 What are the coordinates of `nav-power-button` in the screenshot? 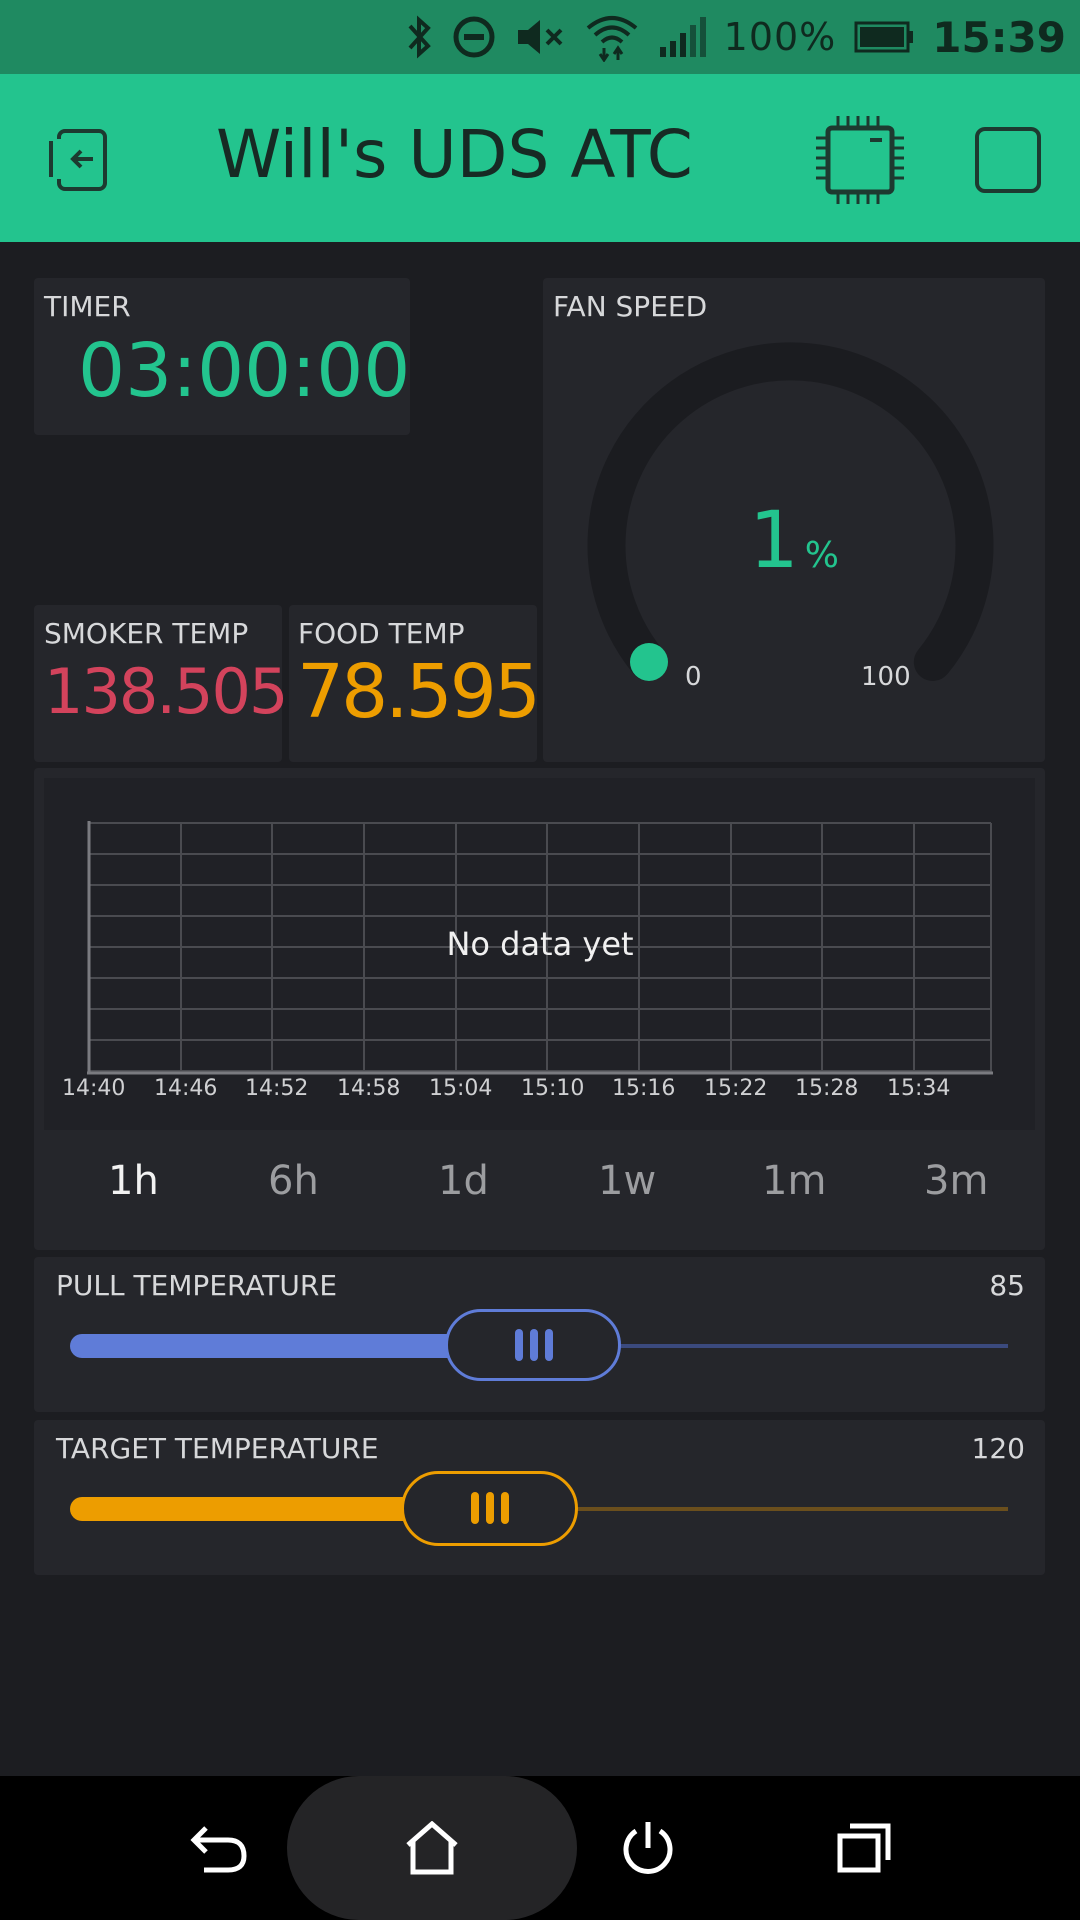 It's located at (648, 1848).